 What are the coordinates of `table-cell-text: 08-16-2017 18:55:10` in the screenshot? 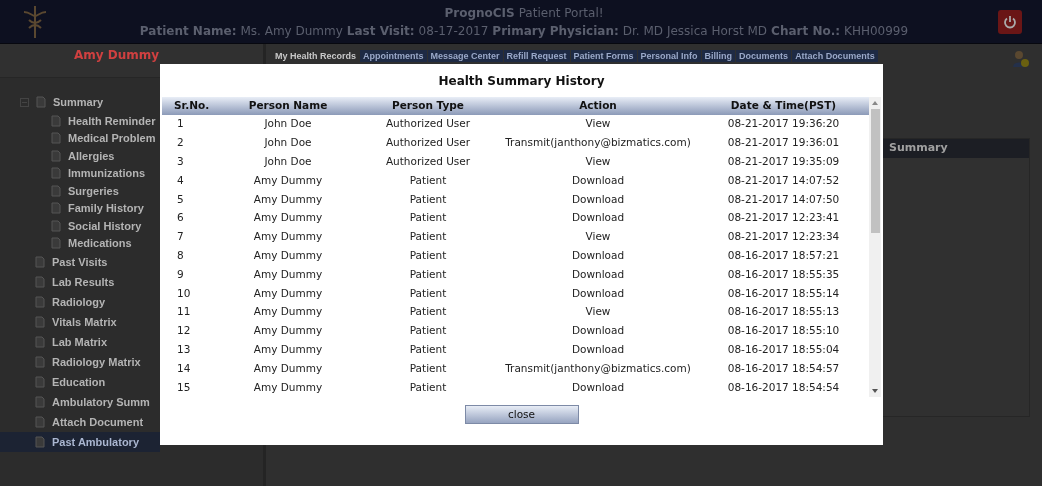 It's located at (783, 331).